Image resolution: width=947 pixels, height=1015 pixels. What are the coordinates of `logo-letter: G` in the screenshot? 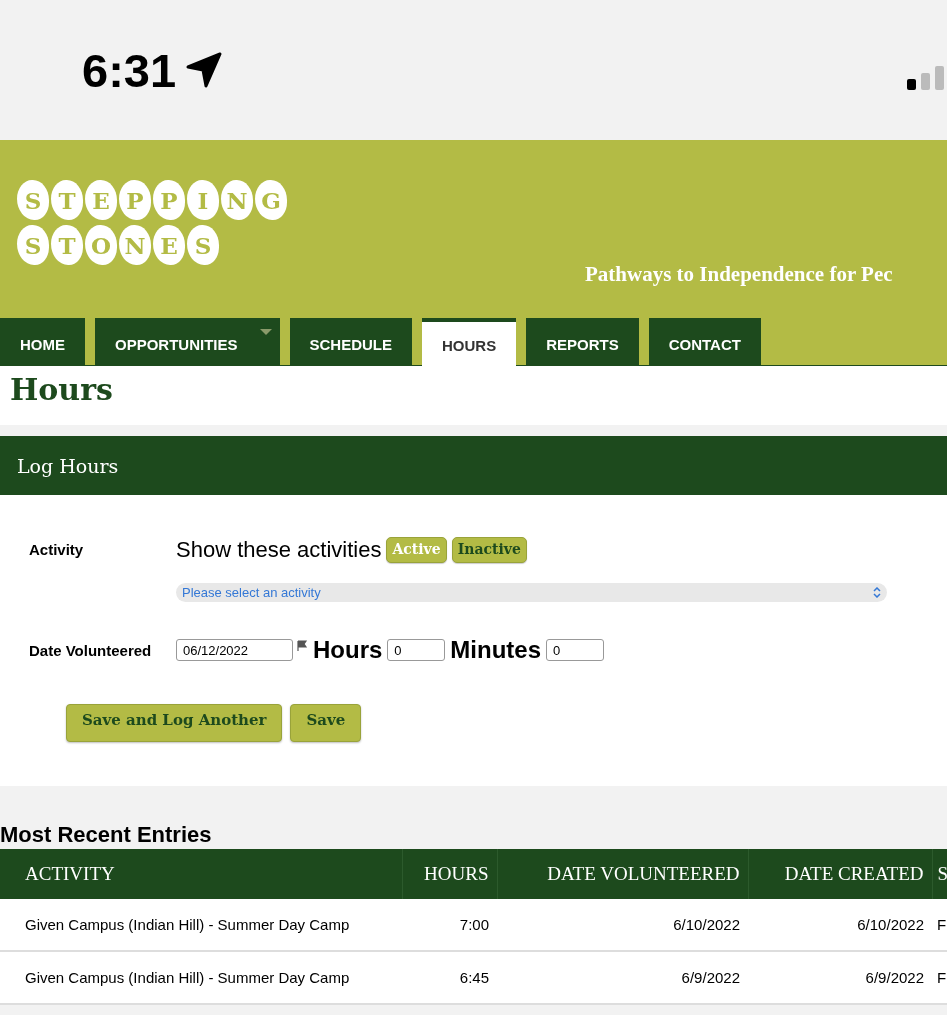 It's located at (271, 200).